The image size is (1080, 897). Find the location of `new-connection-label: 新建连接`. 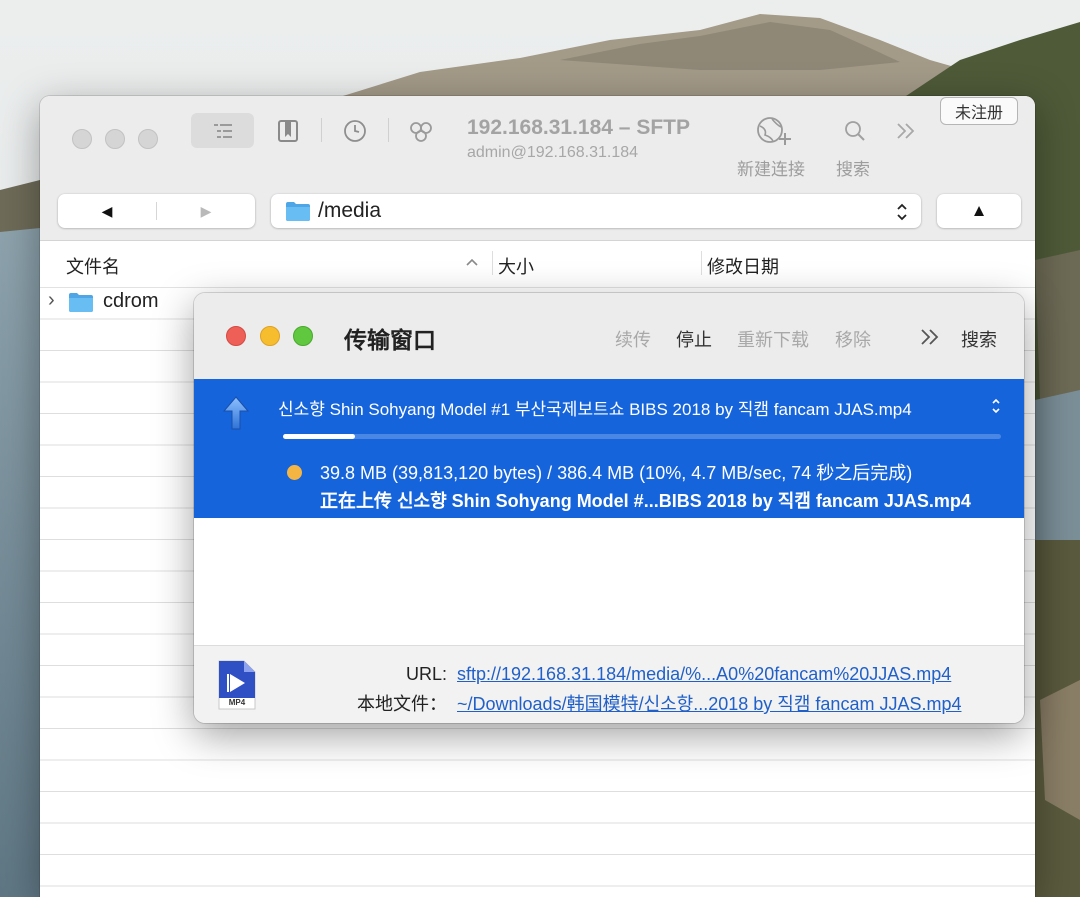

new-connection-label: 新建连接 is located at coordinates (771, 167).